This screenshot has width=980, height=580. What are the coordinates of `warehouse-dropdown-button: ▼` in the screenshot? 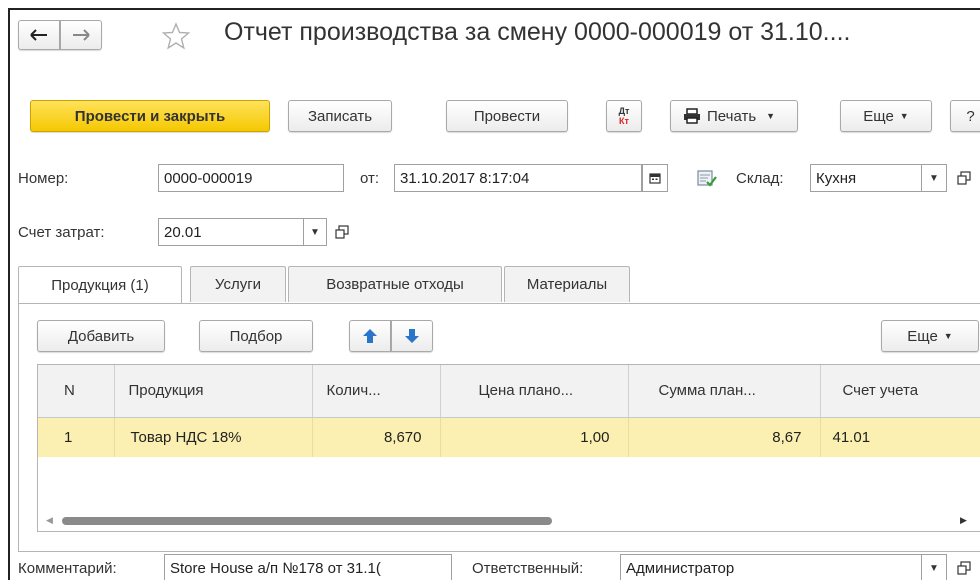 It's located at (934, 178).